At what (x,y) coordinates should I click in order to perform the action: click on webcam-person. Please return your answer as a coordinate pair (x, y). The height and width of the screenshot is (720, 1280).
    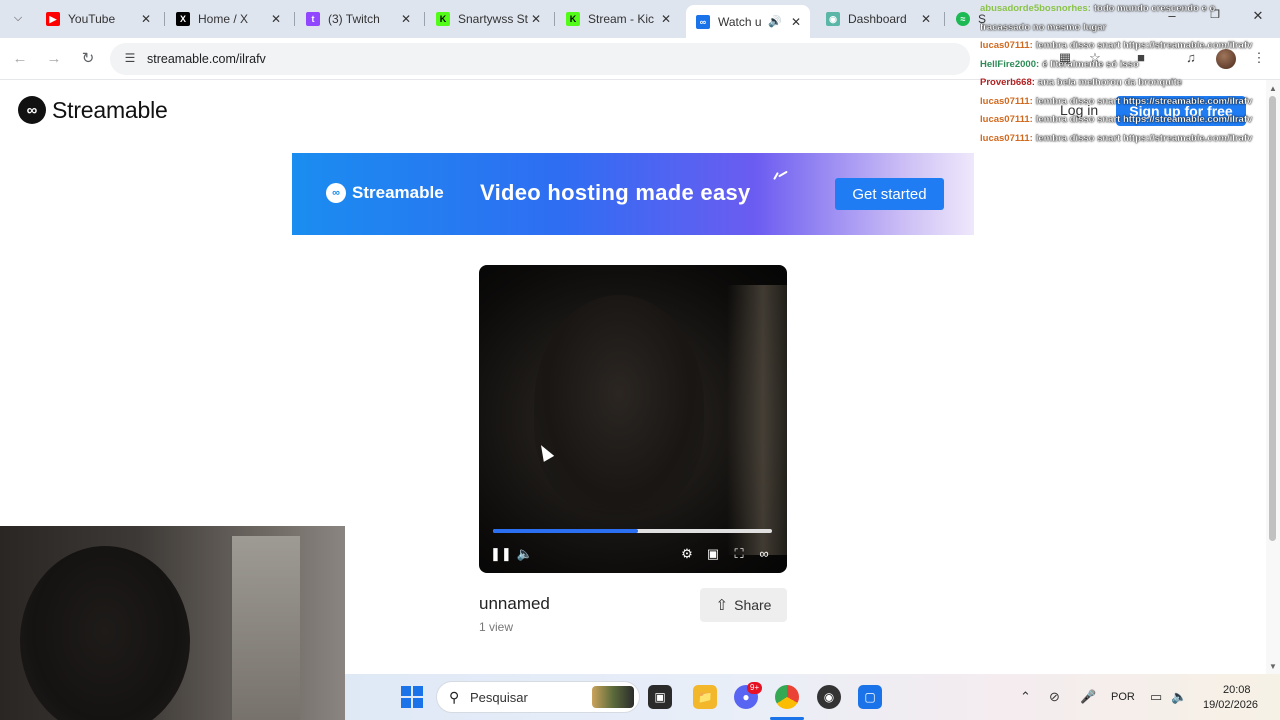
    Looking at the image, I should click on (105, 633).